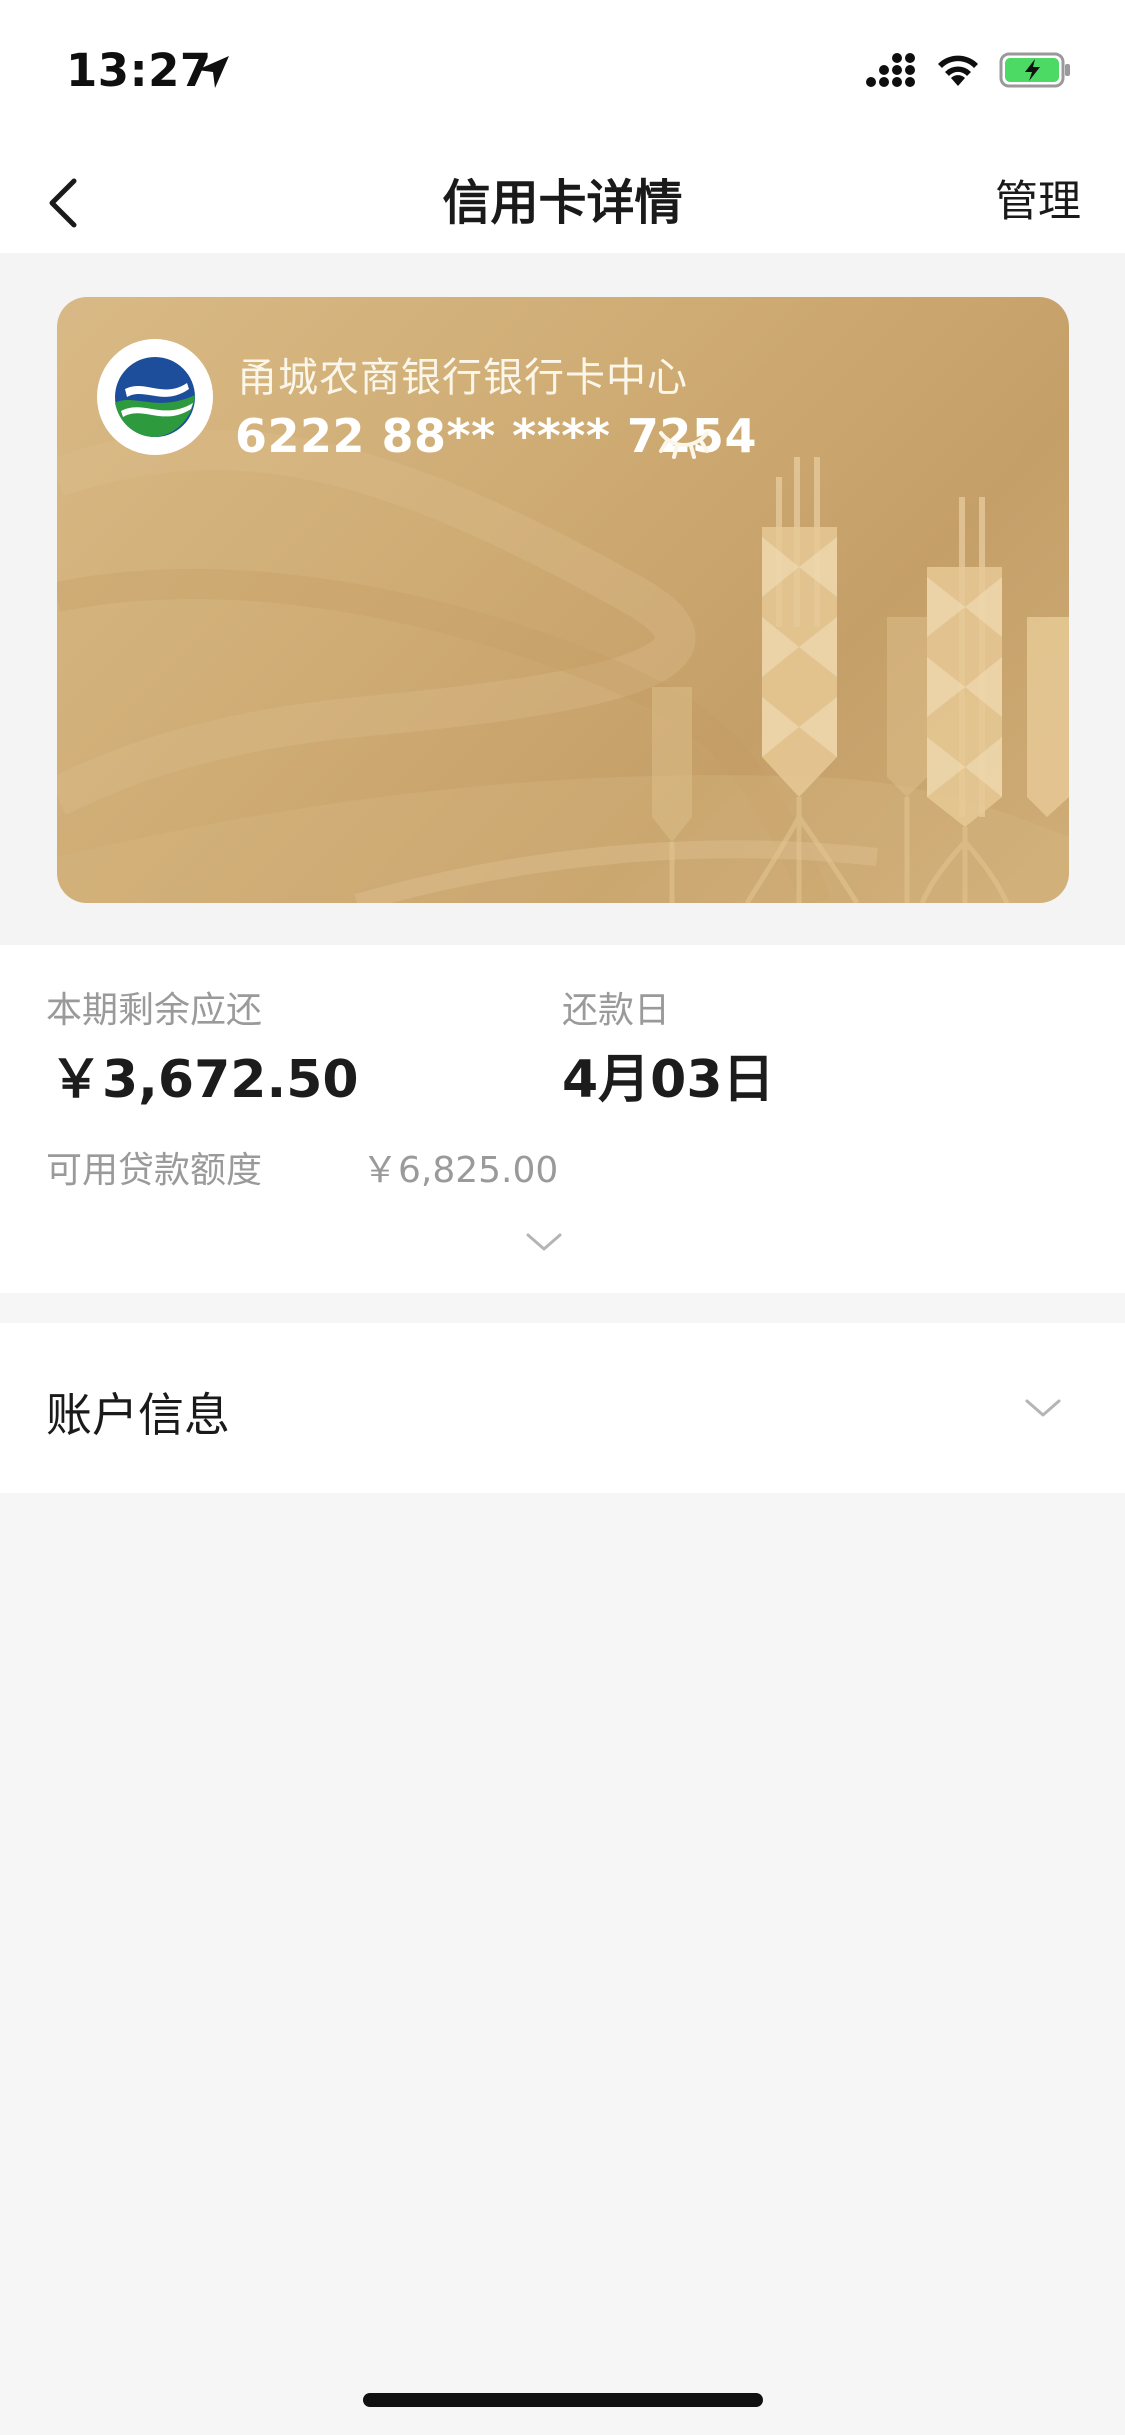 Image resolution: width=1125 pixels, height=2435 pixels. What do you see at coordinates (460, 1170) in the screenshot?
I see `available-credit-value: ￥6,825.00` at bounding box center [460, 1170].